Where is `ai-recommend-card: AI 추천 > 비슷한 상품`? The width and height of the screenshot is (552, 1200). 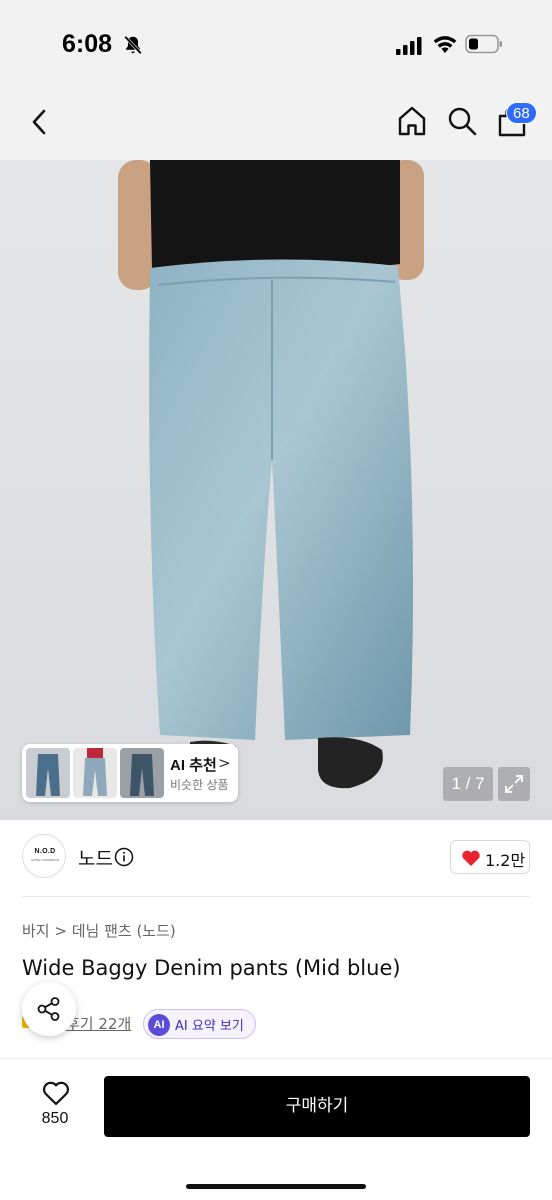
ai-recommend-card: AI 추천 > 비슷한 상품 is located at coordinates (130, 773).